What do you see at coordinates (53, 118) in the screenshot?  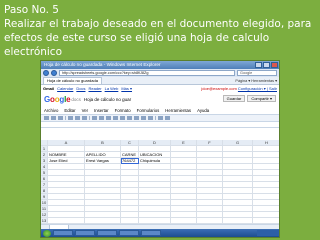 I see `undo-icon` at bounding box center [53, 118].